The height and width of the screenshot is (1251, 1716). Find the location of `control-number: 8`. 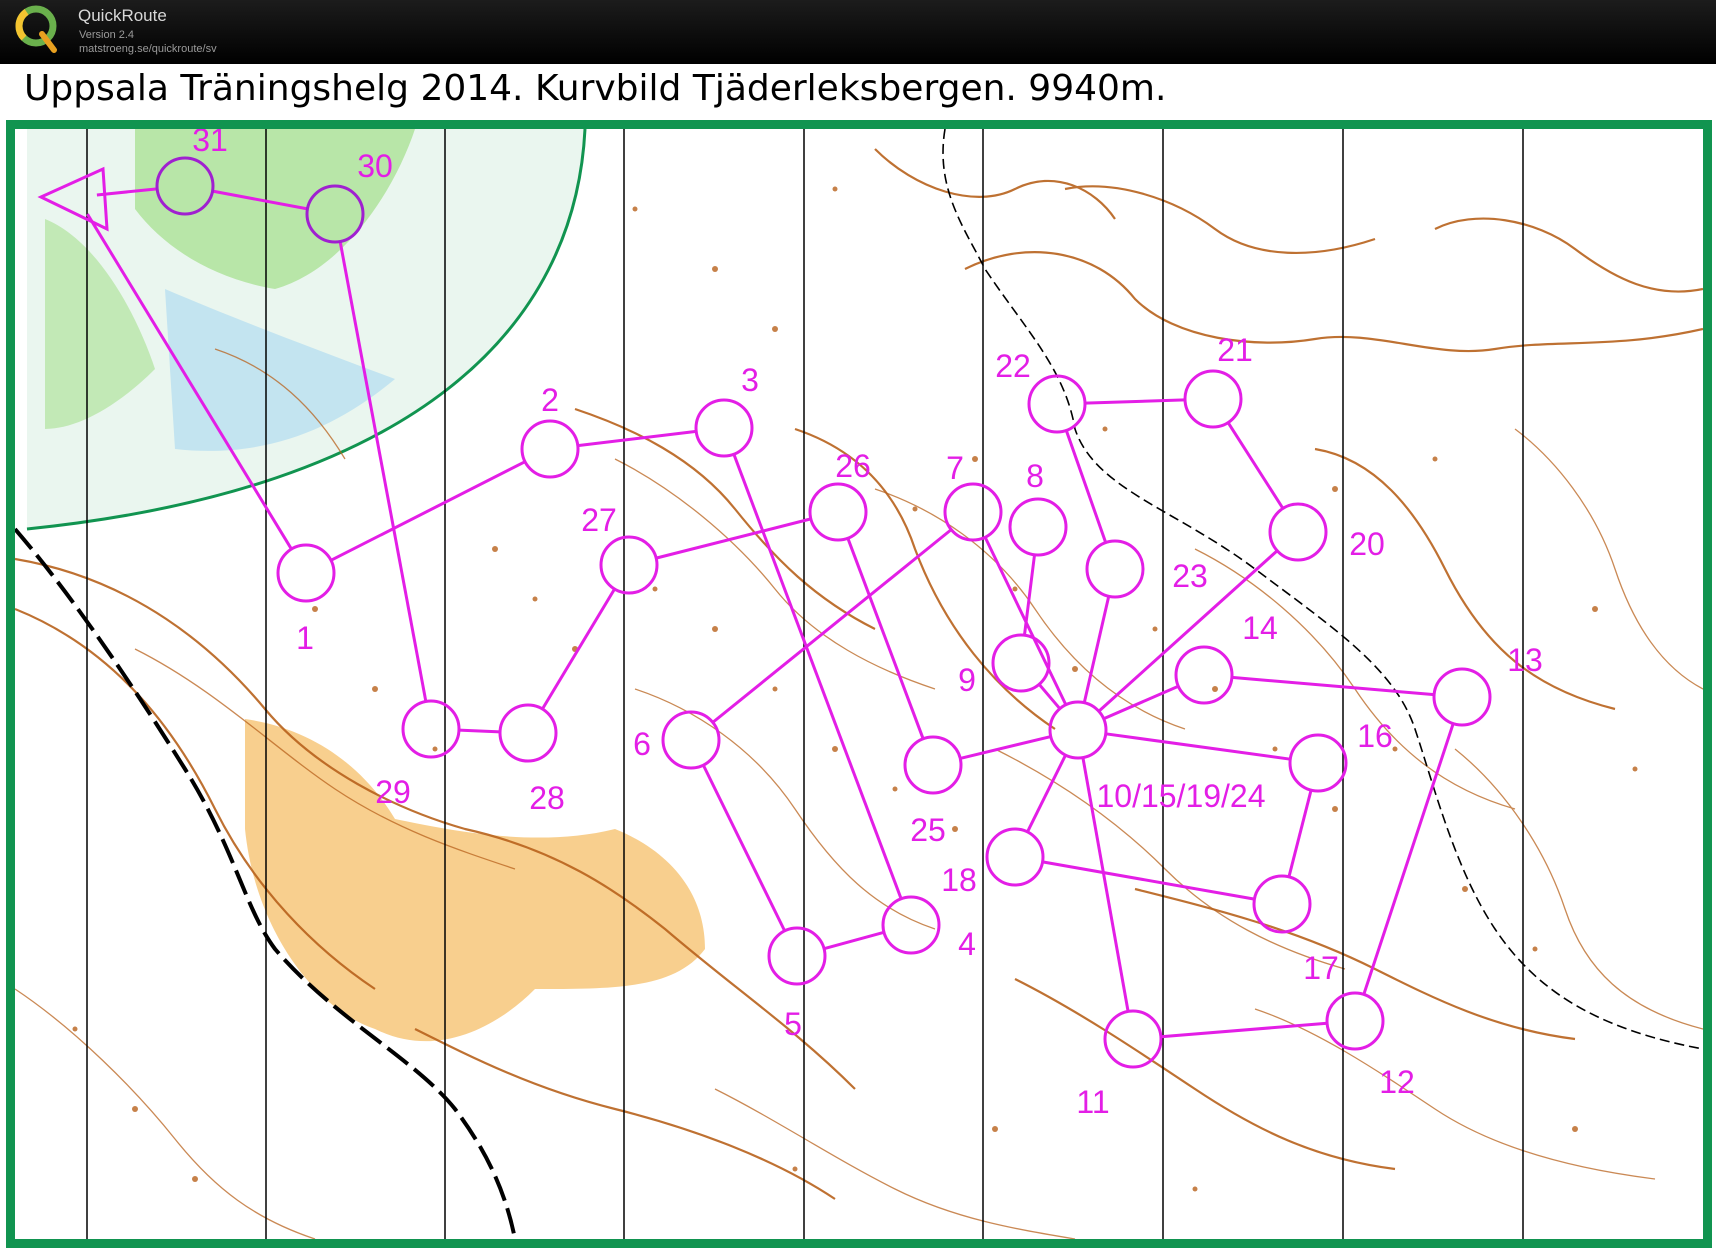

control-number: 8 is located at coordinates (1035, 476).